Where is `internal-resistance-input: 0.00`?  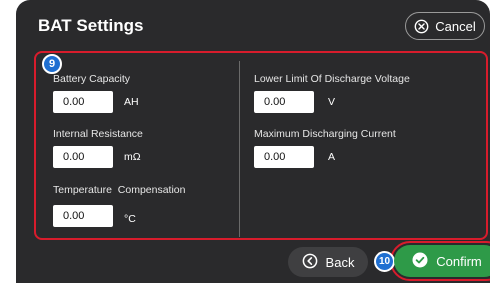
internal-resistance-input: 0.00 is located at coordinates (83, 157).